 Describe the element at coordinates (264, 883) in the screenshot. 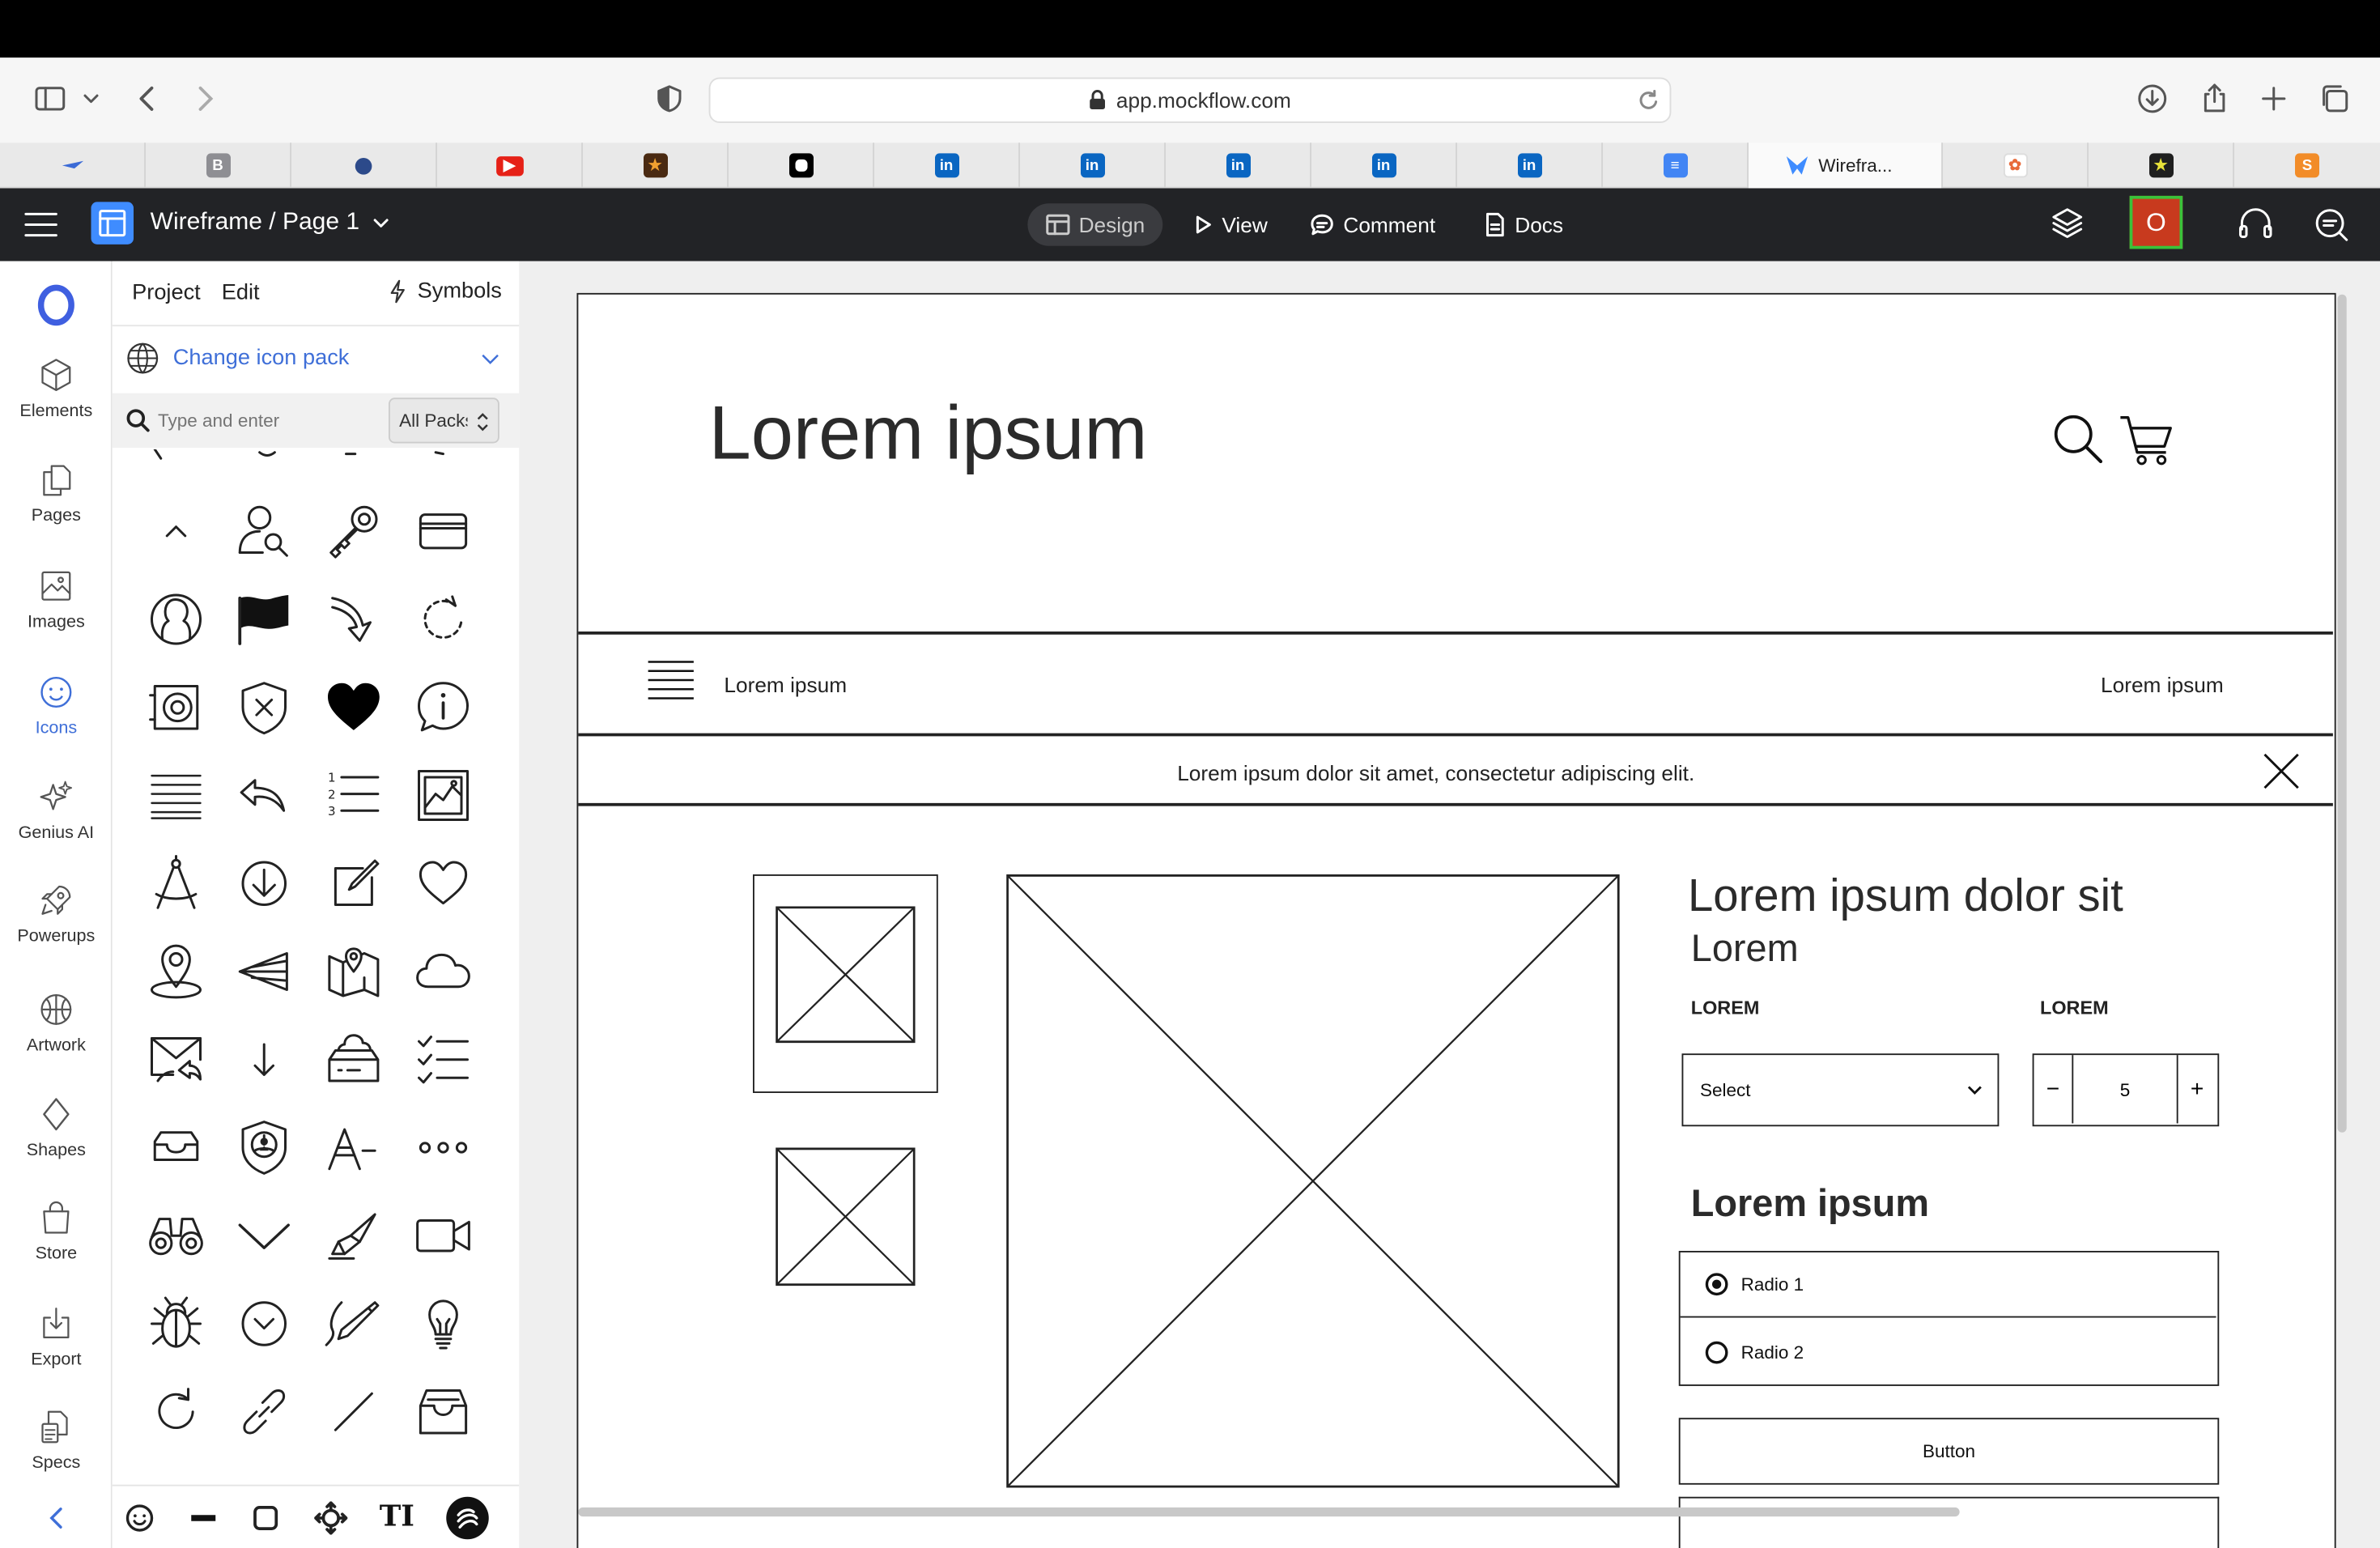

I see `arrow-down-circle-icon` at that location.